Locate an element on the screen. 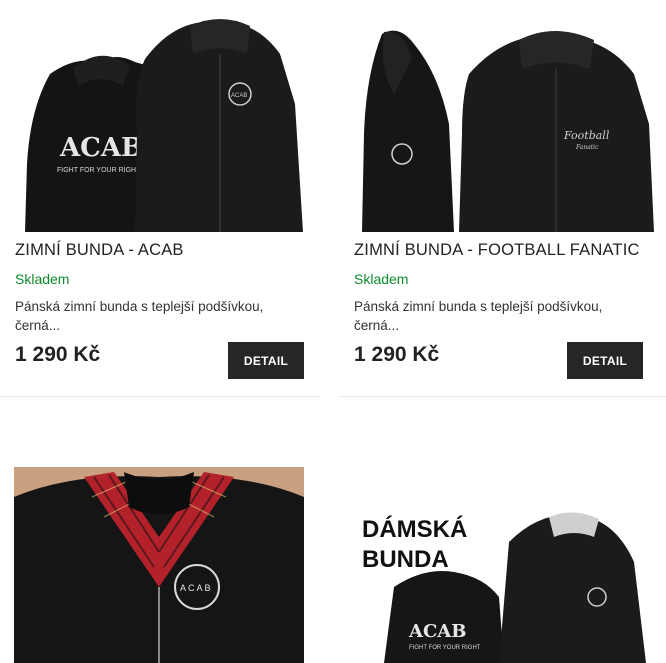  chest-script-text: Football is located at coordinates (586, 135).